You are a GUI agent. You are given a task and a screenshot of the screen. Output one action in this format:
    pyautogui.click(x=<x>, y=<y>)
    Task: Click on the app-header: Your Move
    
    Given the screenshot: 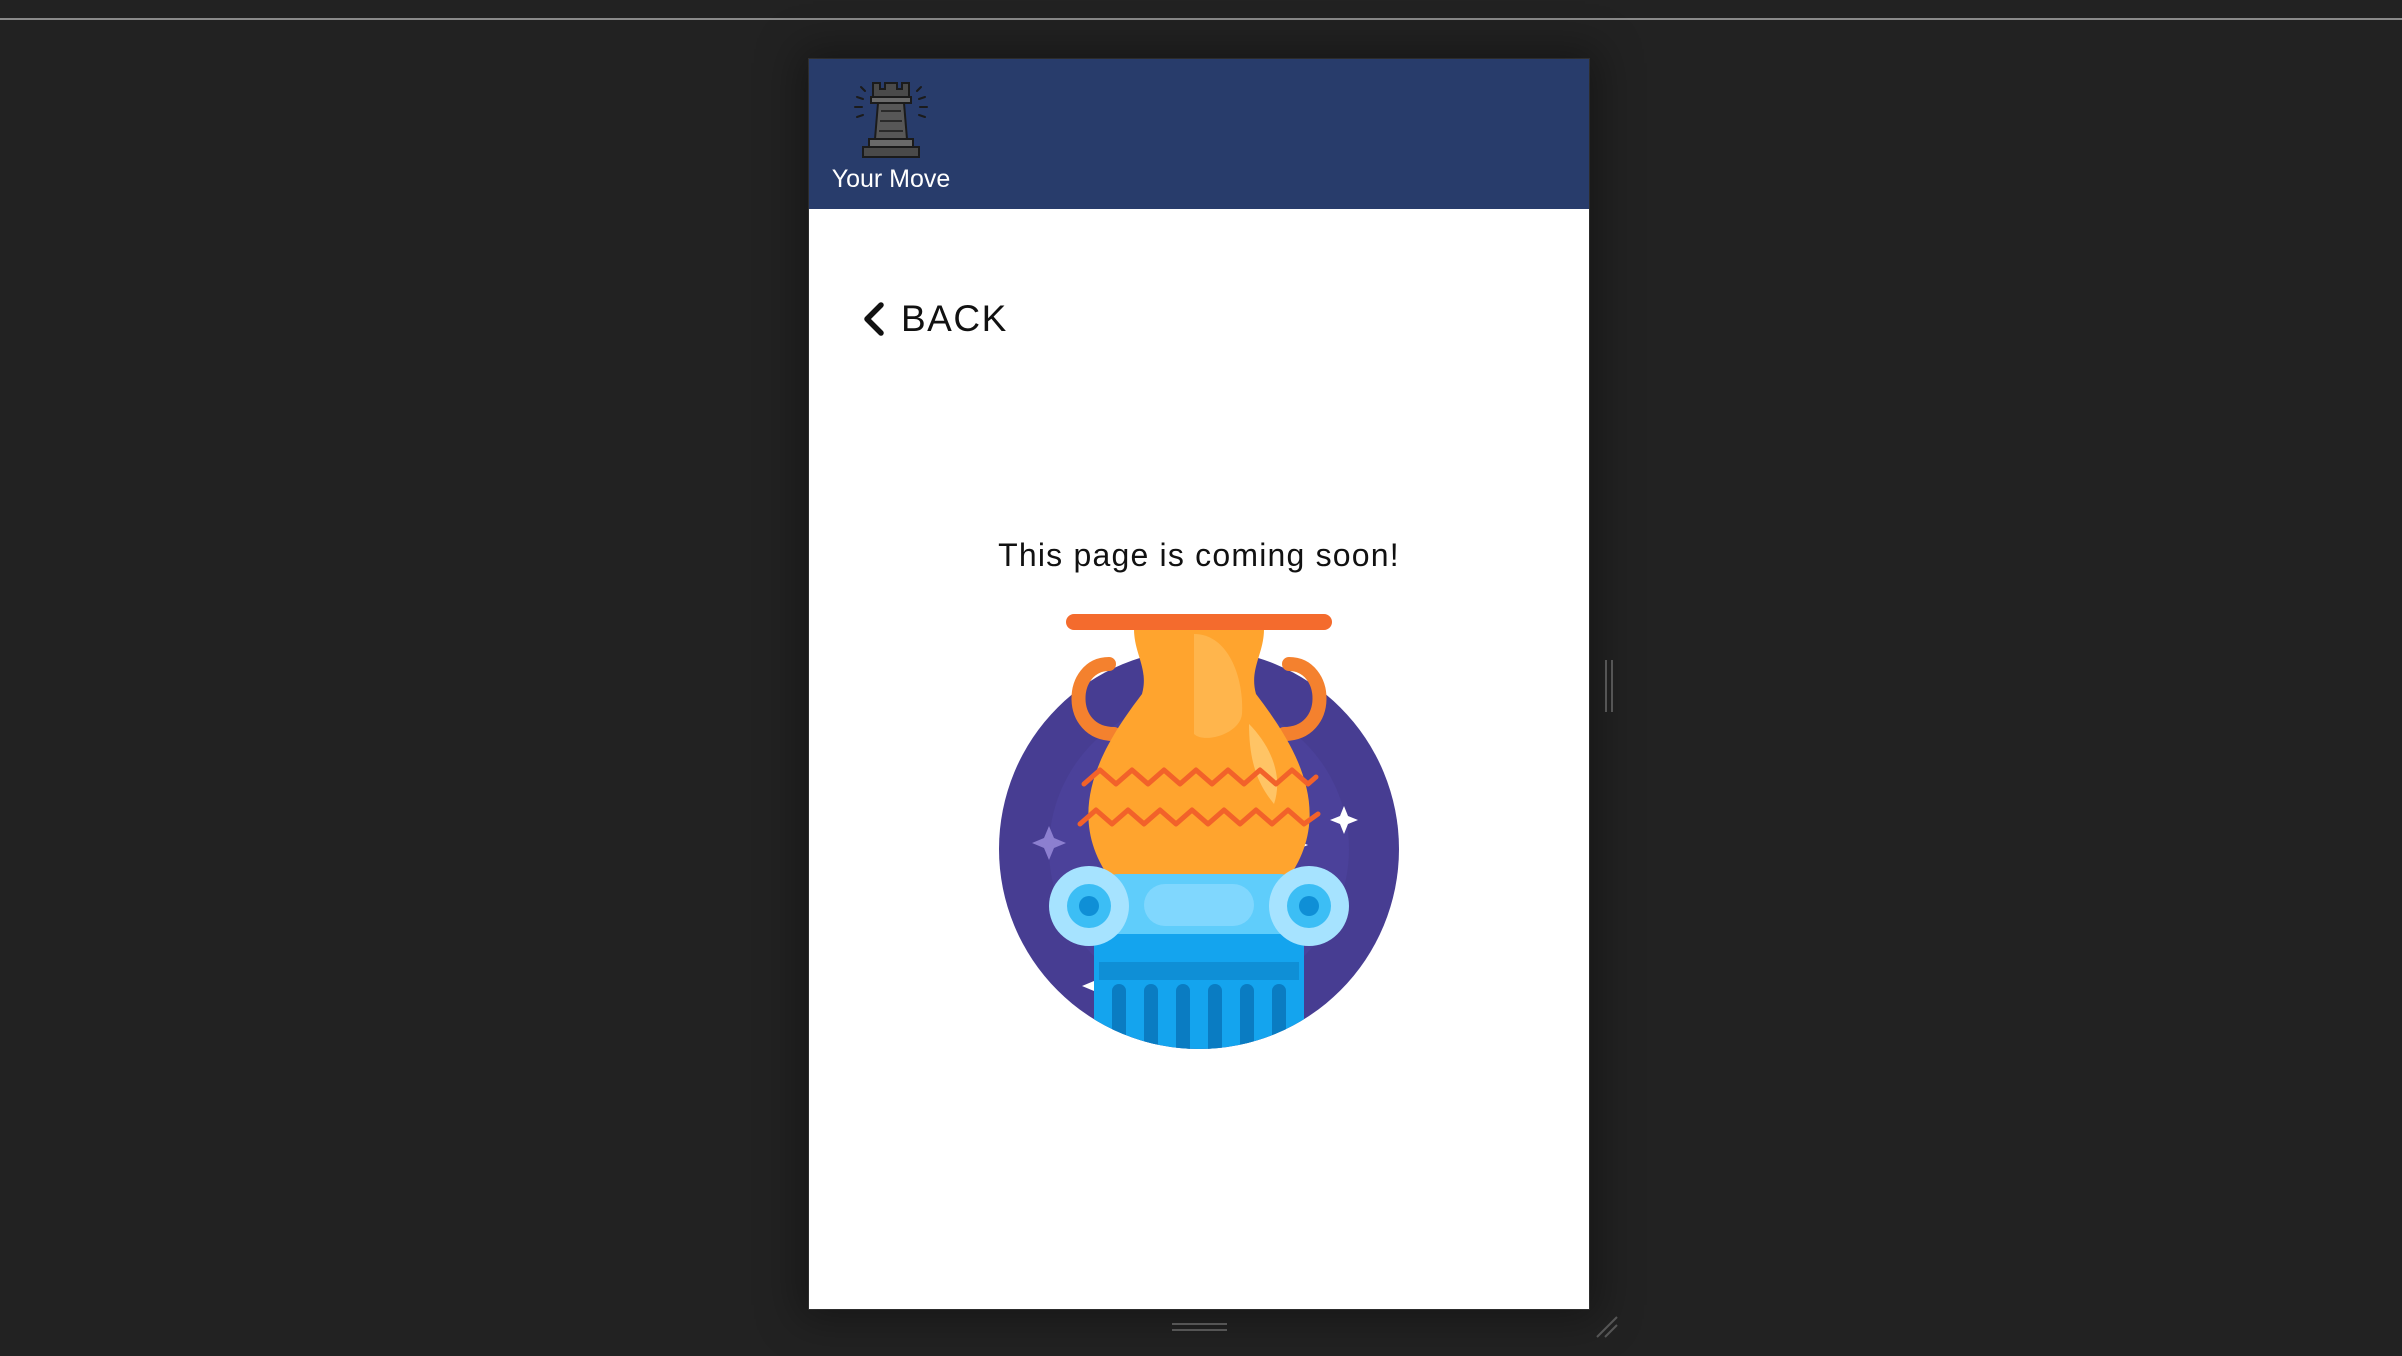 What is the action you would take?
    pyautogui.click(x=1199, y=134)
    